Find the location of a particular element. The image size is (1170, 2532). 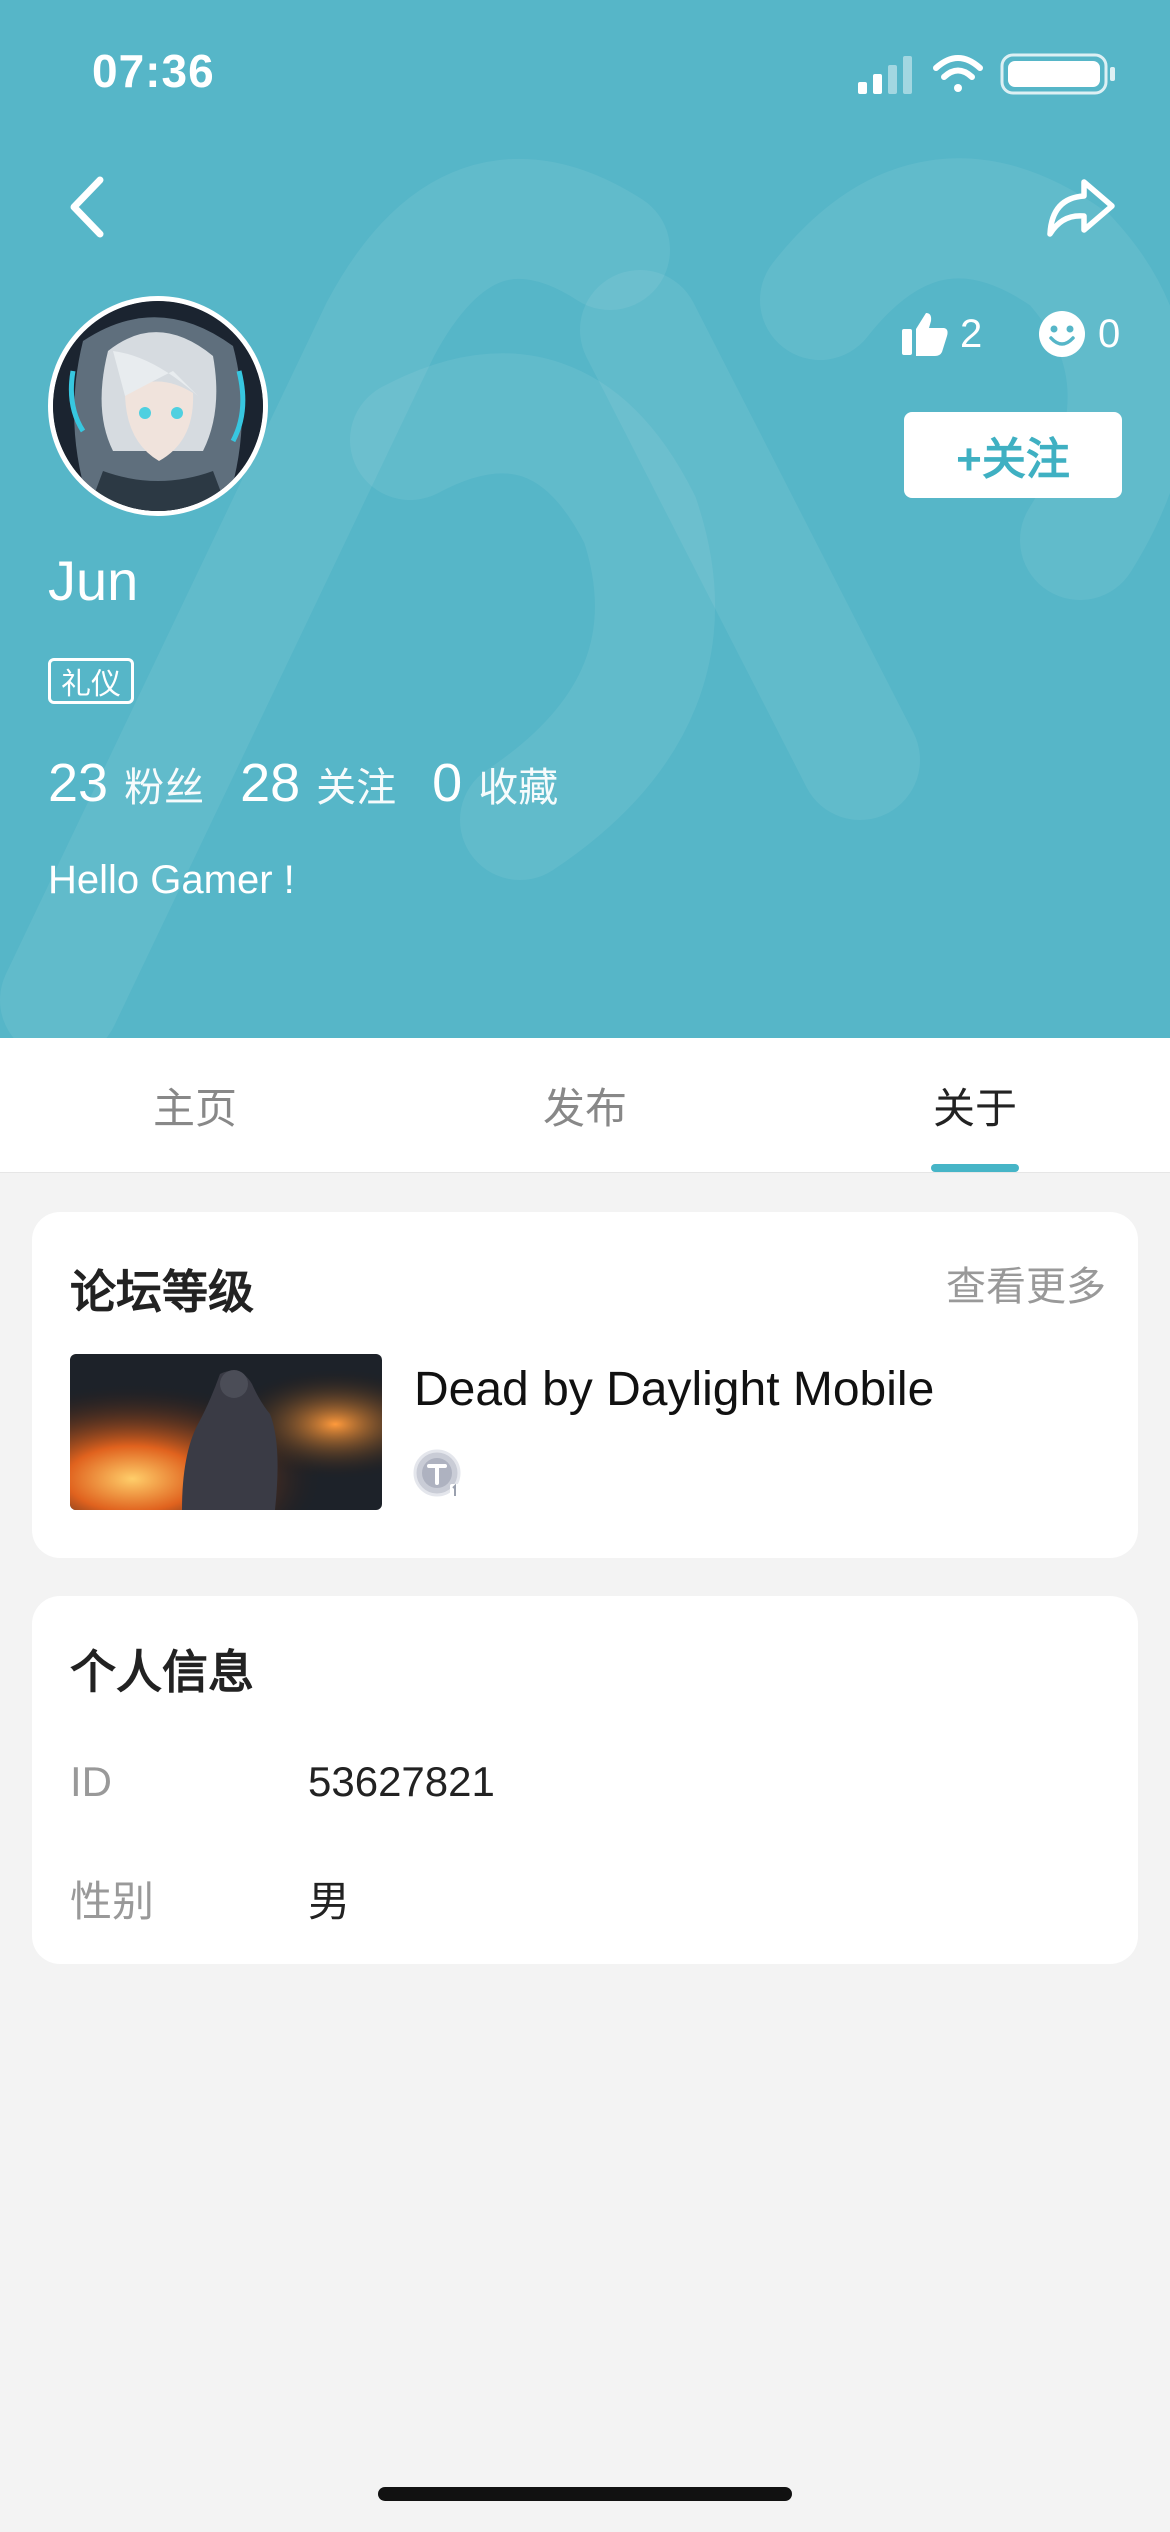

profile-tabs: 主页 发布 关于 is located at coordinates (585, 1105).